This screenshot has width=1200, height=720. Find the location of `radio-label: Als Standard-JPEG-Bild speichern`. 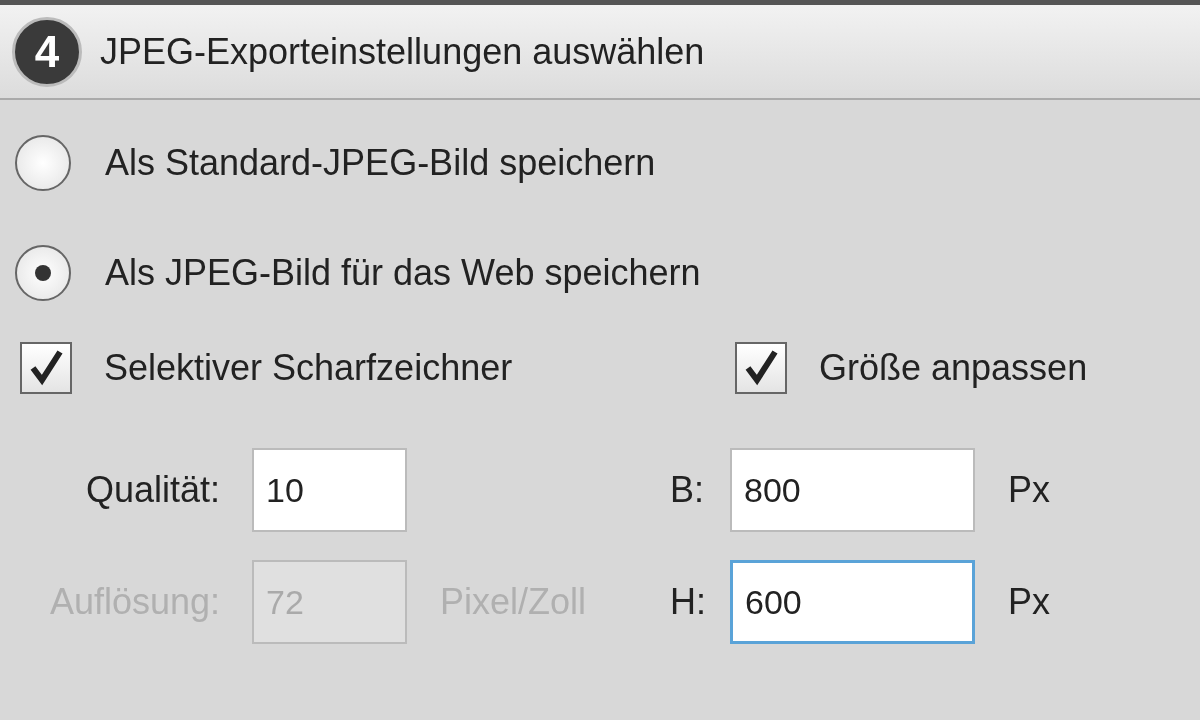

radio-label: Als Standard-JPEG-Bild speichern is located at coordinates (380, 163).